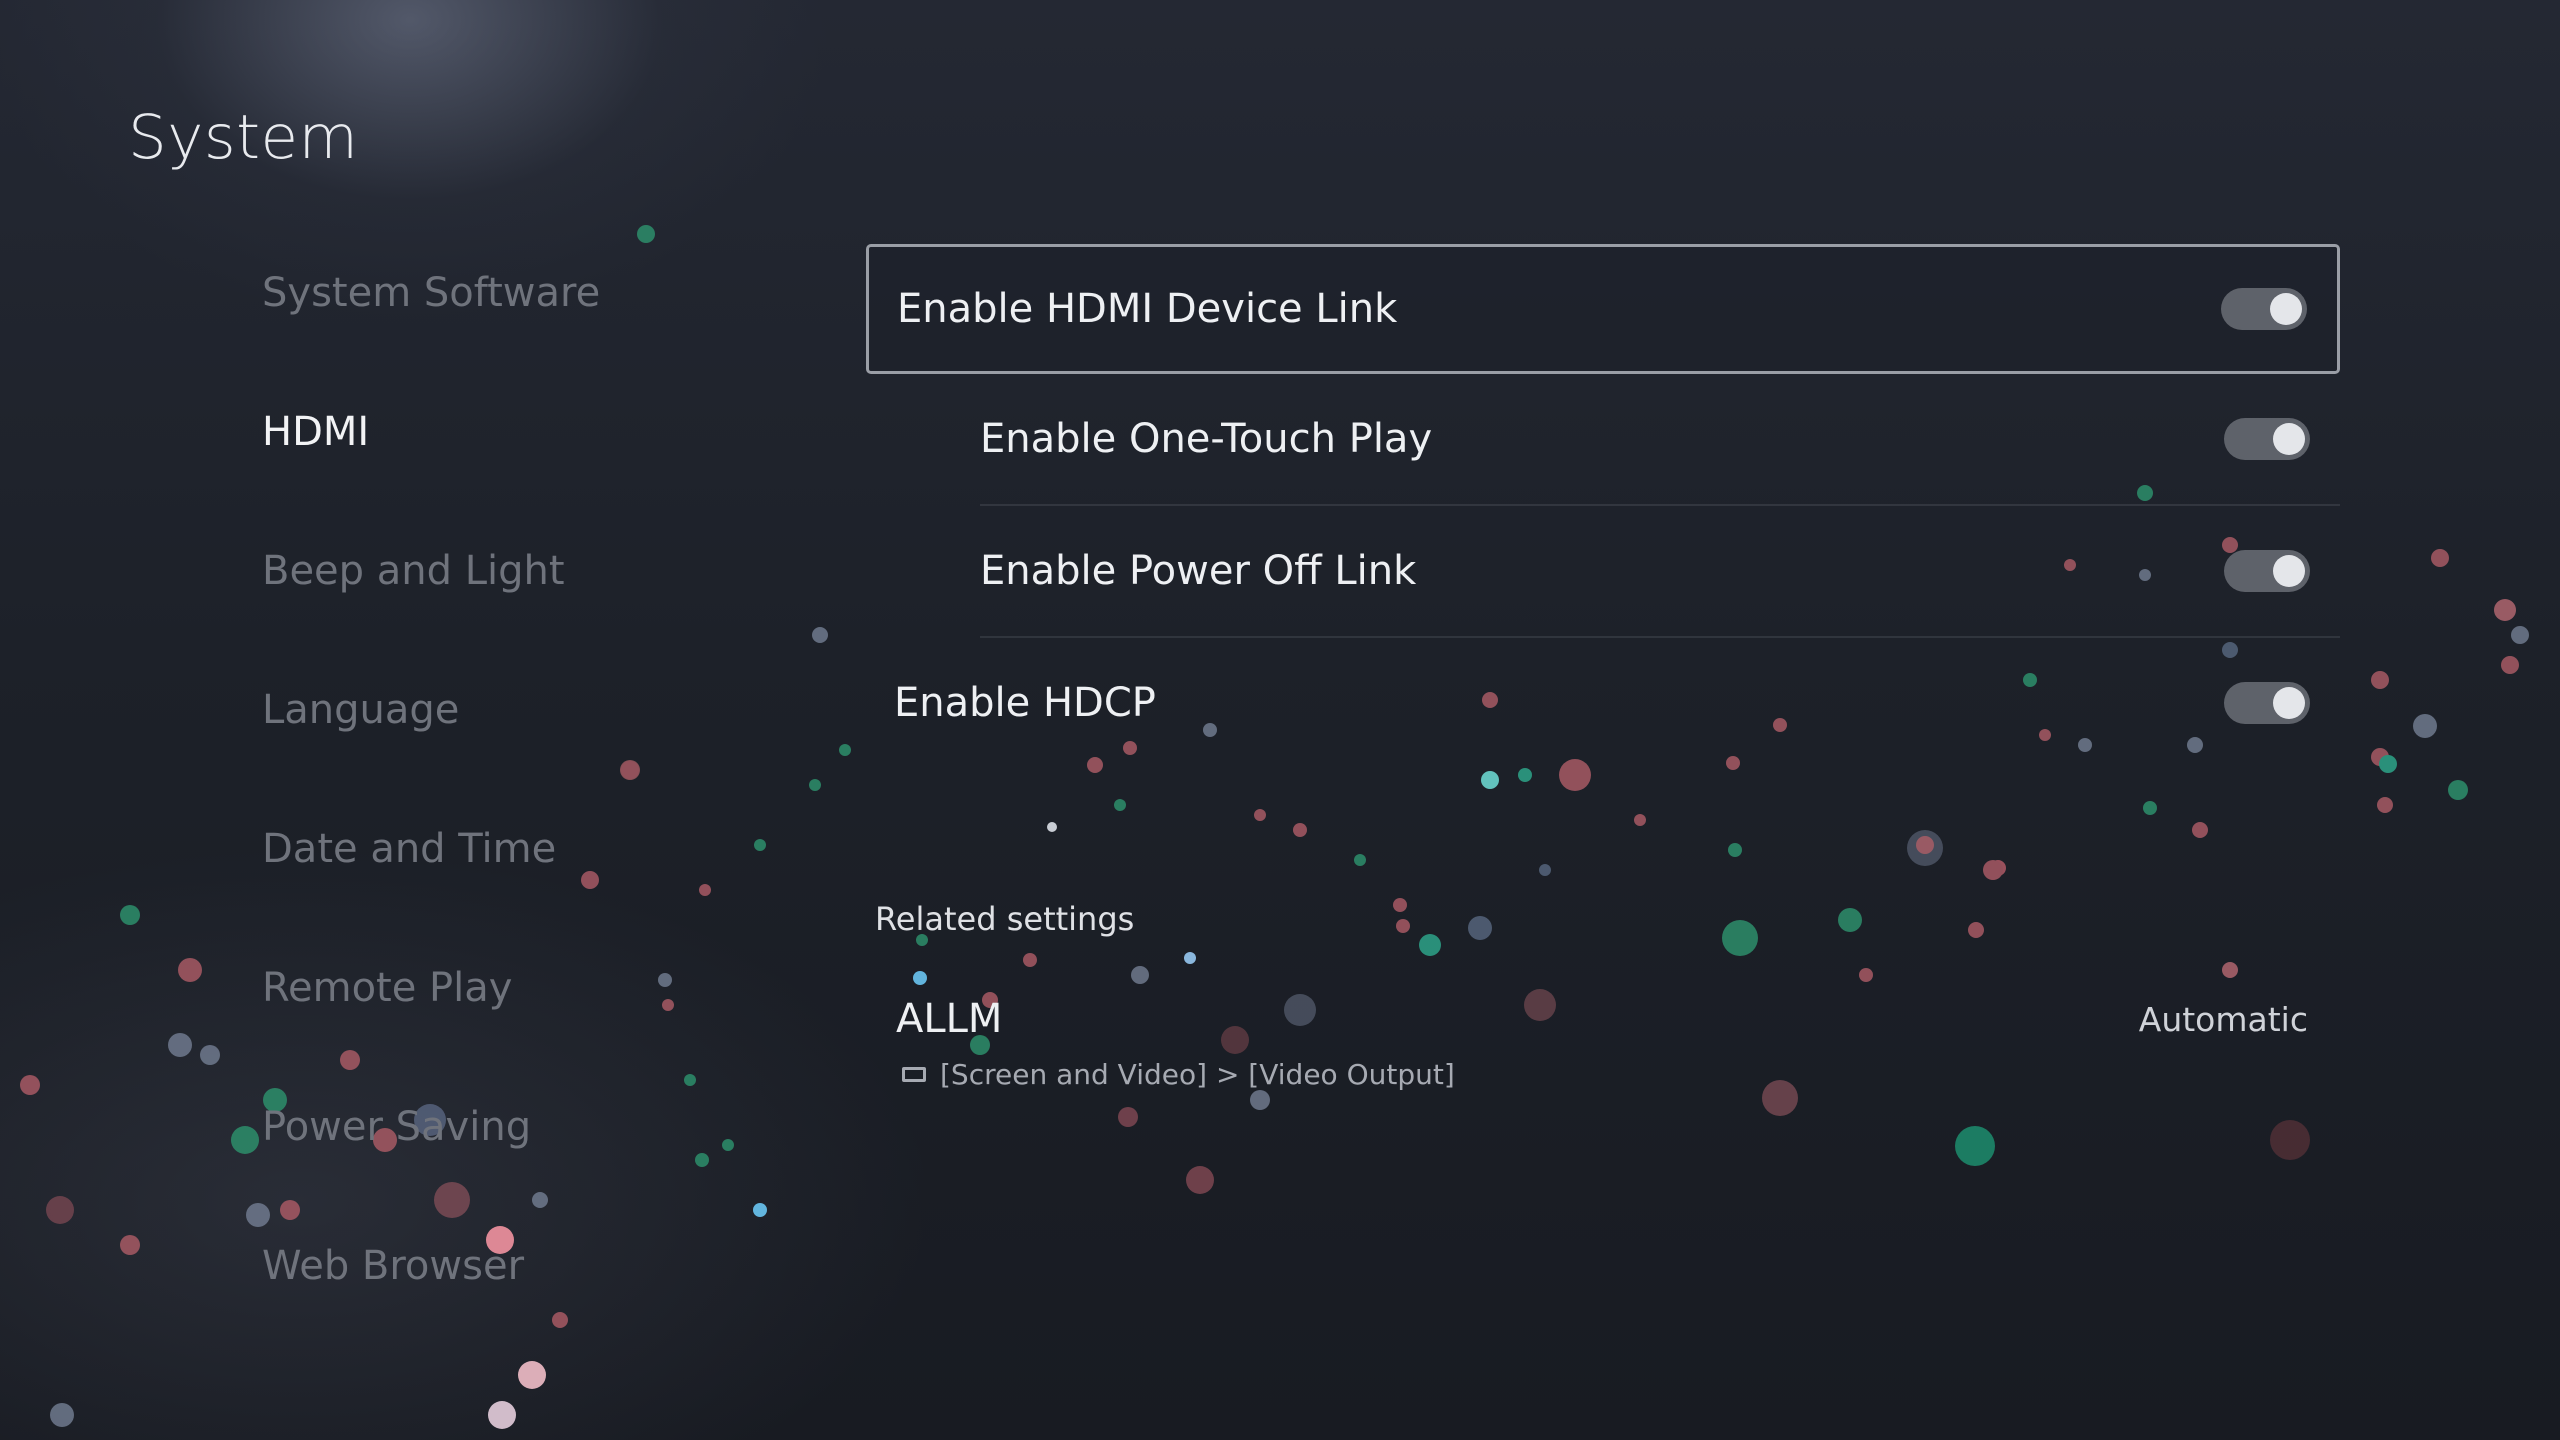 The height and width of the screenshot is (1440, 2560). I want to click on related-settings-heading: Related settings, so click(1005, 919).